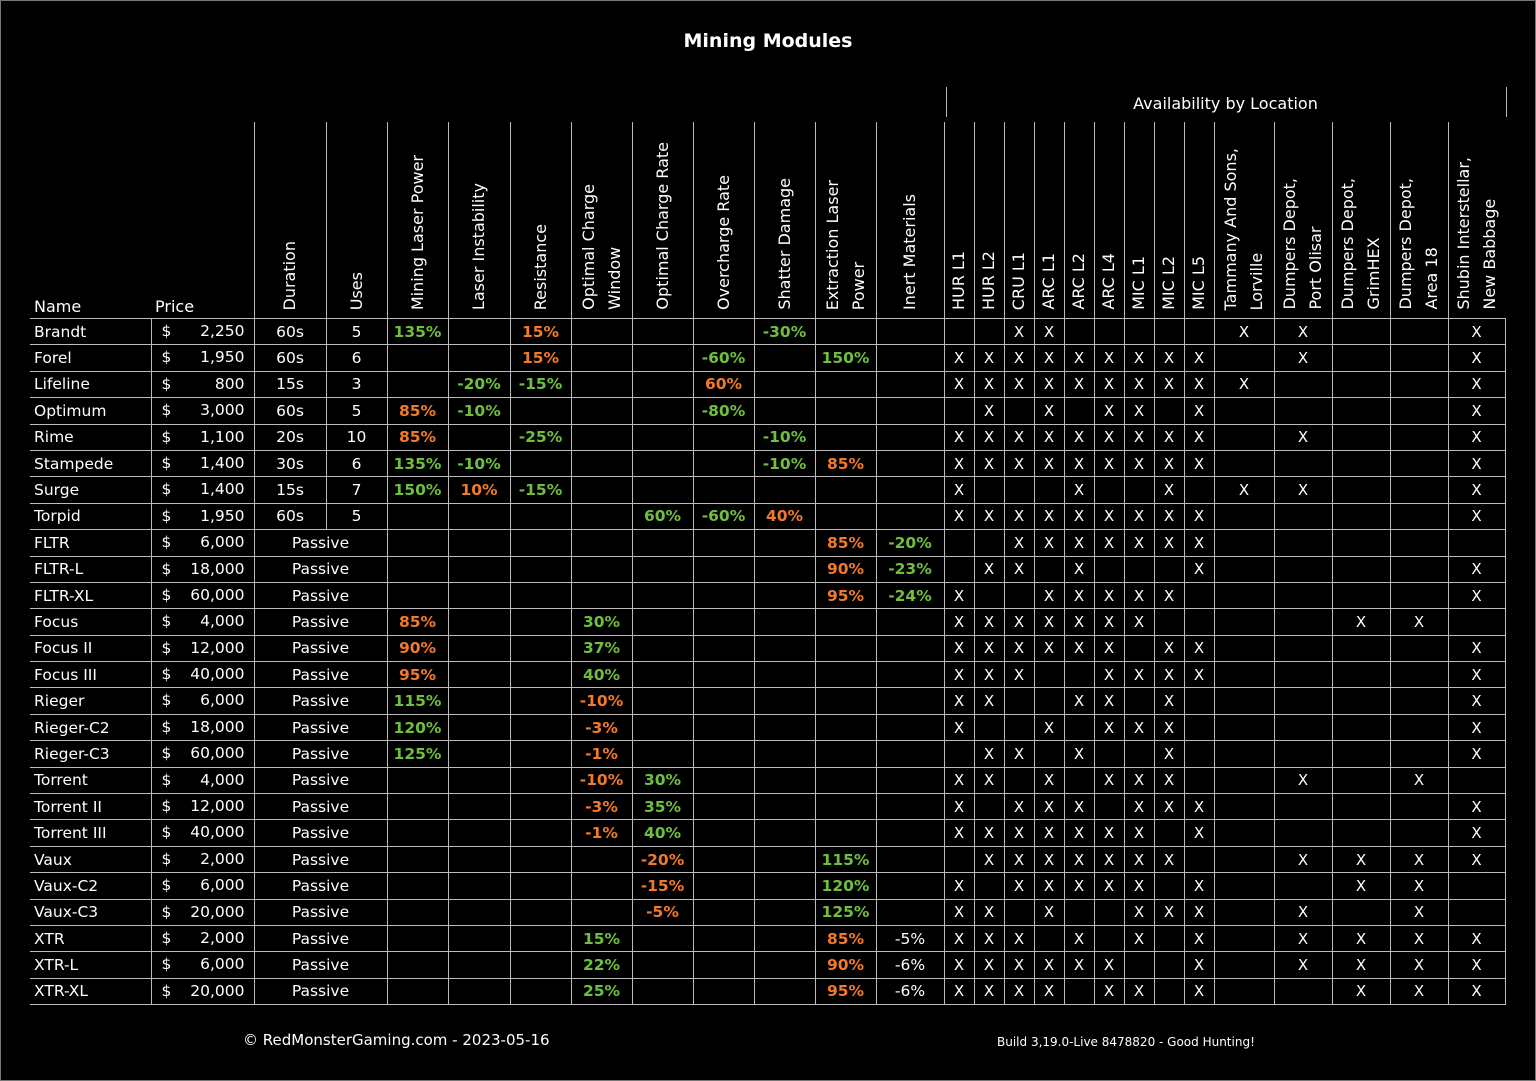  What do you see at coordinates (222, 462) in the screenshot?
I see `price-amount: 1,400` at bounding box center [222, 462].